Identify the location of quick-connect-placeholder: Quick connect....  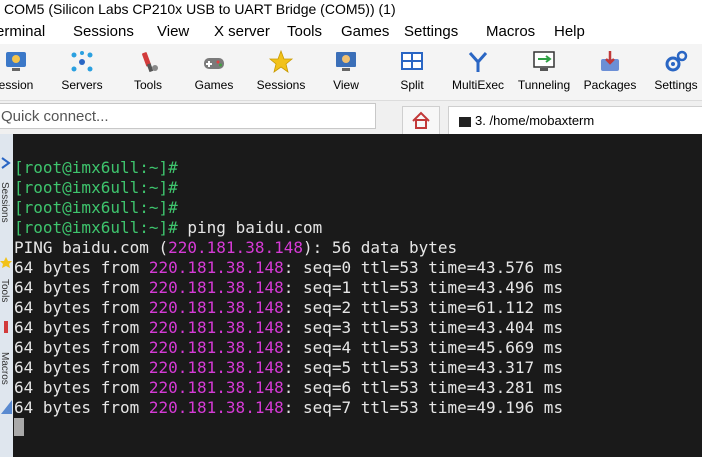
(55, 116).